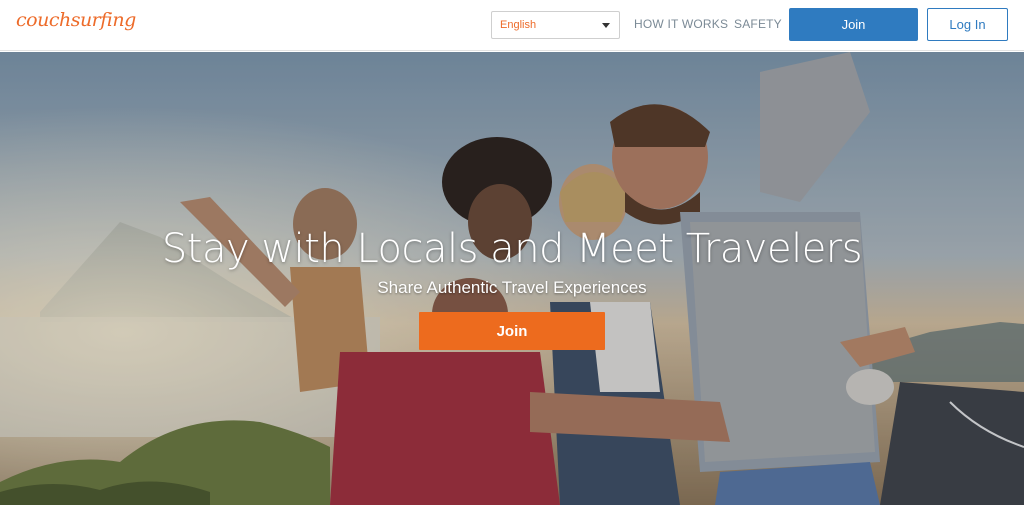 This screenshot has width=1024, height=505. I want to click on language-select-value: English, so click(518, 25).